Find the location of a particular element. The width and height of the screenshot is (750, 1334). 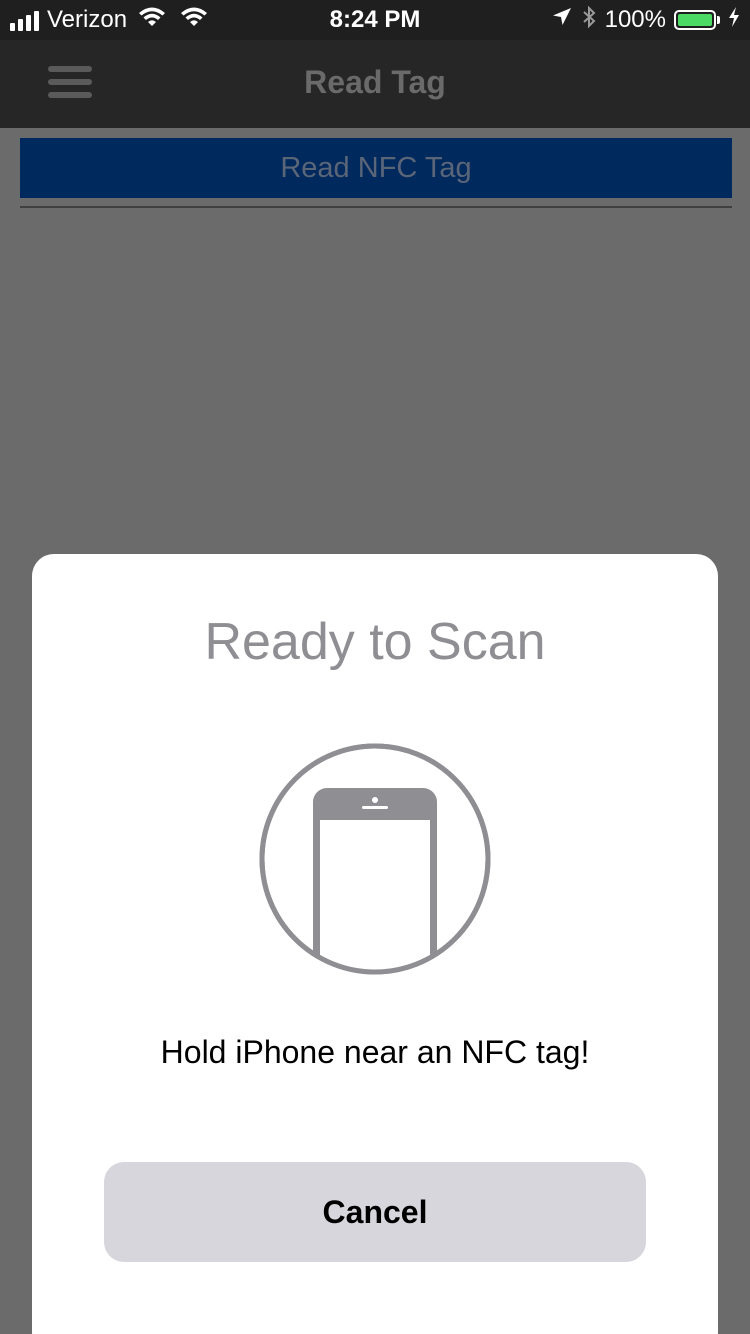

battery-icon is located at coordinates (697, 20).